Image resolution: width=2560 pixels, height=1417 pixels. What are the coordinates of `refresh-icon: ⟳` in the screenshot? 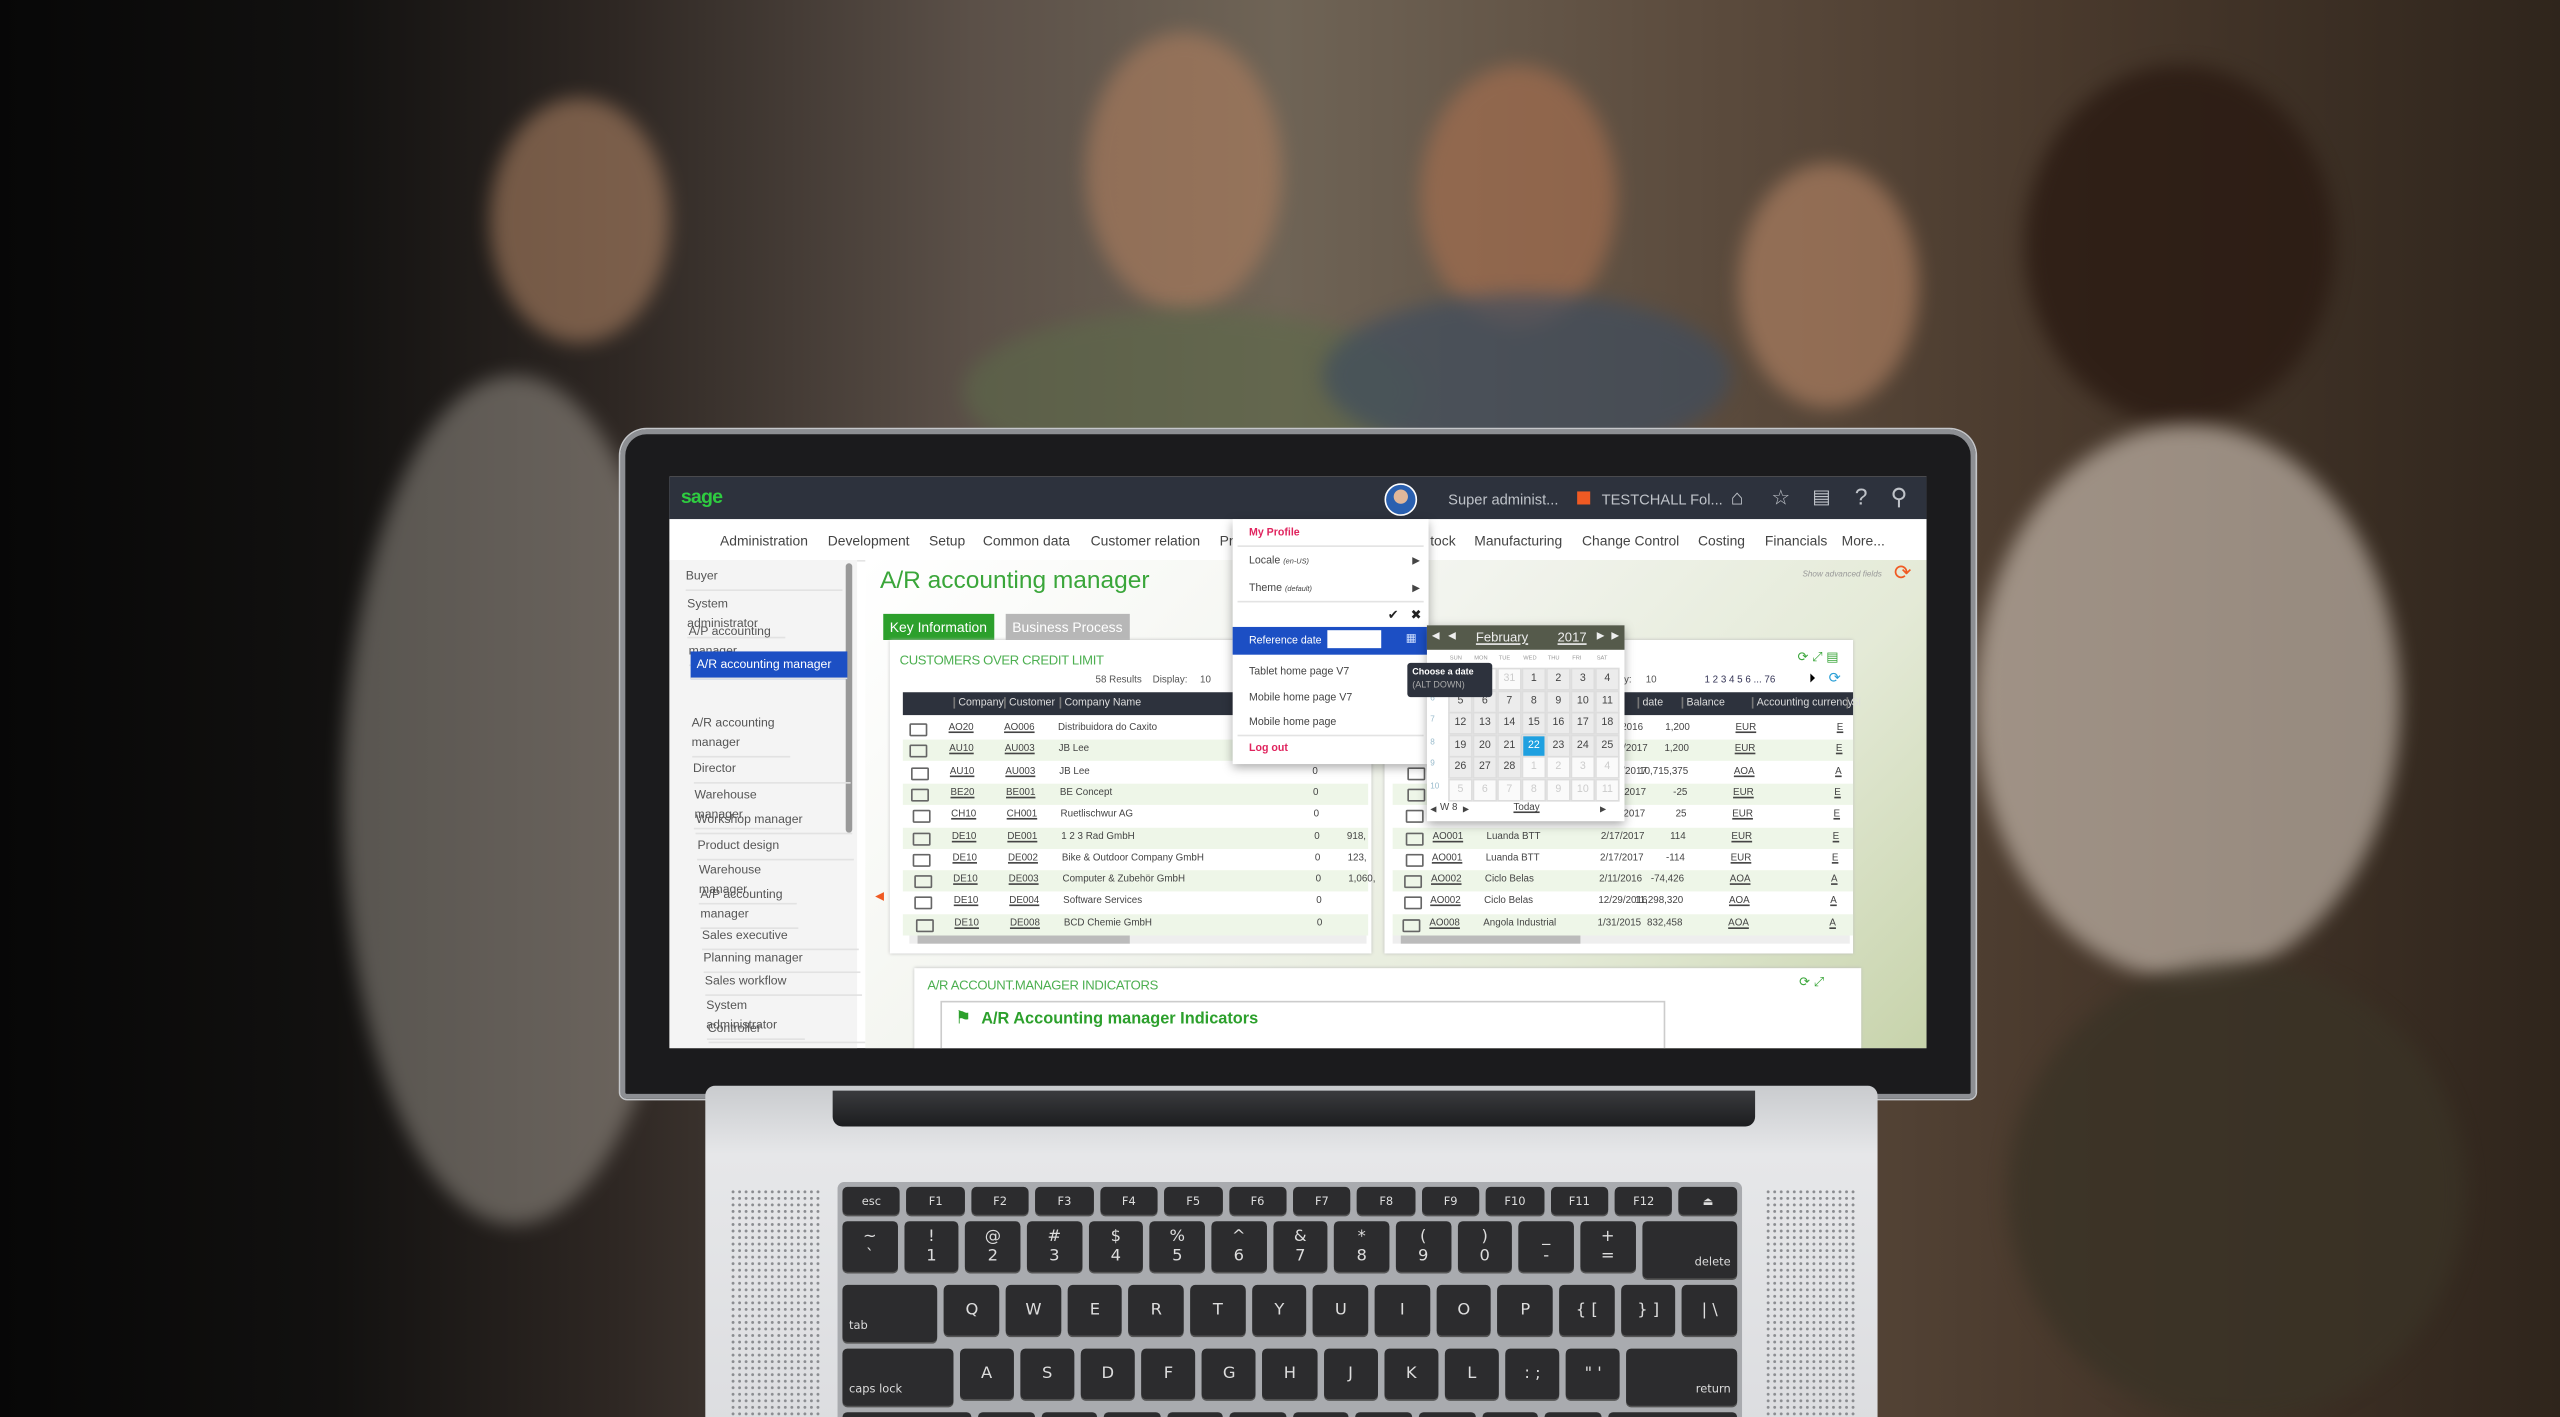 It's located at (1903, 573).